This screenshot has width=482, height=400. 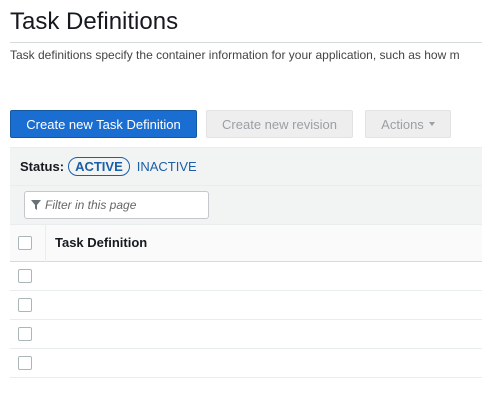 What do you see at coordinates (25, 243) in the screenshot?
I see `select-all-checkbox` at bounding box center [25, 243].